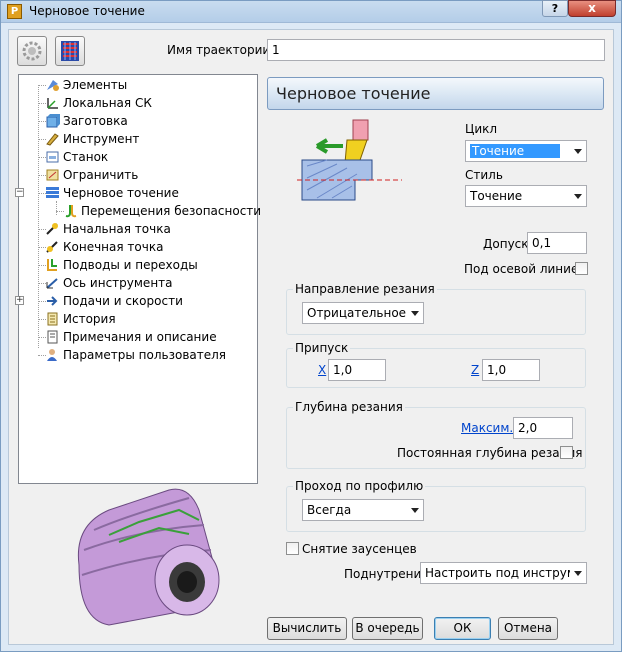 The image size is (622, 652). Describe the element at coordinates (292, 548) in the screenshot. I see `deburr-checkbox` at that location.